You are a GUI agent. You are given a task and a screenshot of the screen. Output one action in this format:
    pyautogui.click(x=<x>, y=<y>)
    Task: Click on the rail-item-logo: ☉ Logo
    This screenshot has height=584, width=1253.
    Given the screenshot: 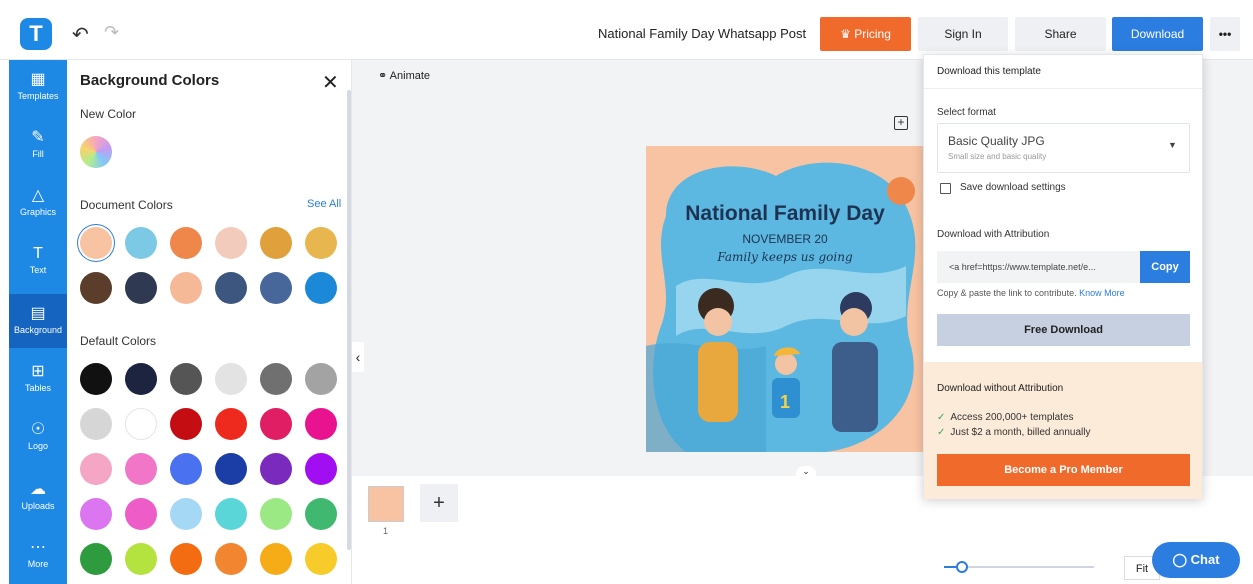 What is the action you would take?
    pyautogui.click(x=38, y=437)
    